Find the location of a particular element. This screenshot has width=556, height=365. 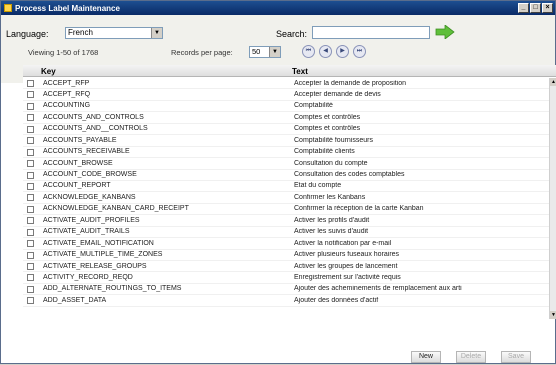

row-text: Activer la notification par e-mail is located at coordinates (343, 243).